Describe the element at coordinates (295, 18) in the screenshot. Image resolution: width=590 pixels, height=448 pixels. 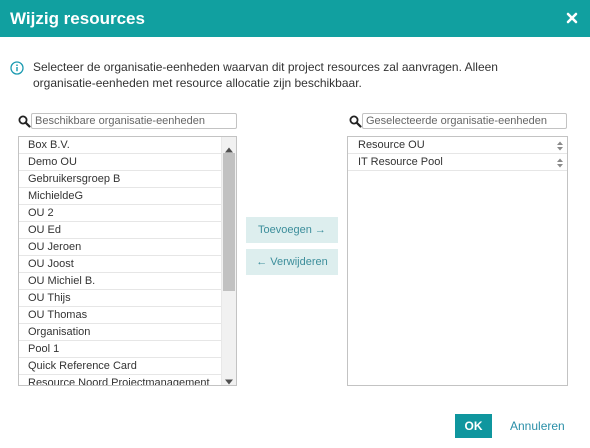
I see `dialog-titlebar: Wijzig resources` at that location.